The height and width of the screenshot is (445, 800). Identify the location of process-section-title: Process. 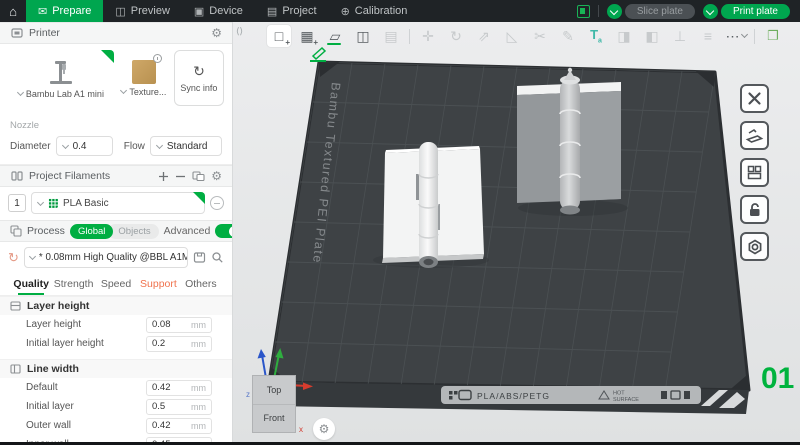
(46, 231).